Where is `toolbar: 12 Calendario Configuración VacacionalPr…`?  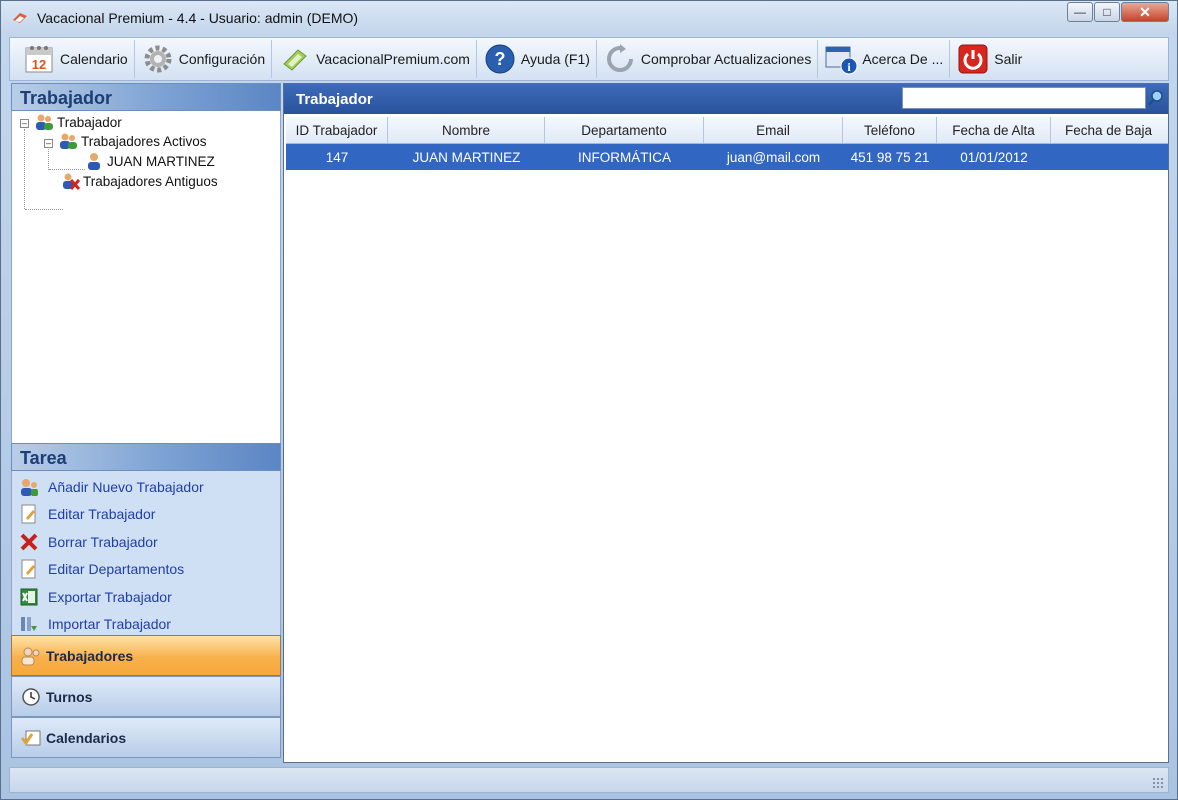
toolbar: 12 Calendario Configuración VacacionalPr… is located at coordinates (589, 59).